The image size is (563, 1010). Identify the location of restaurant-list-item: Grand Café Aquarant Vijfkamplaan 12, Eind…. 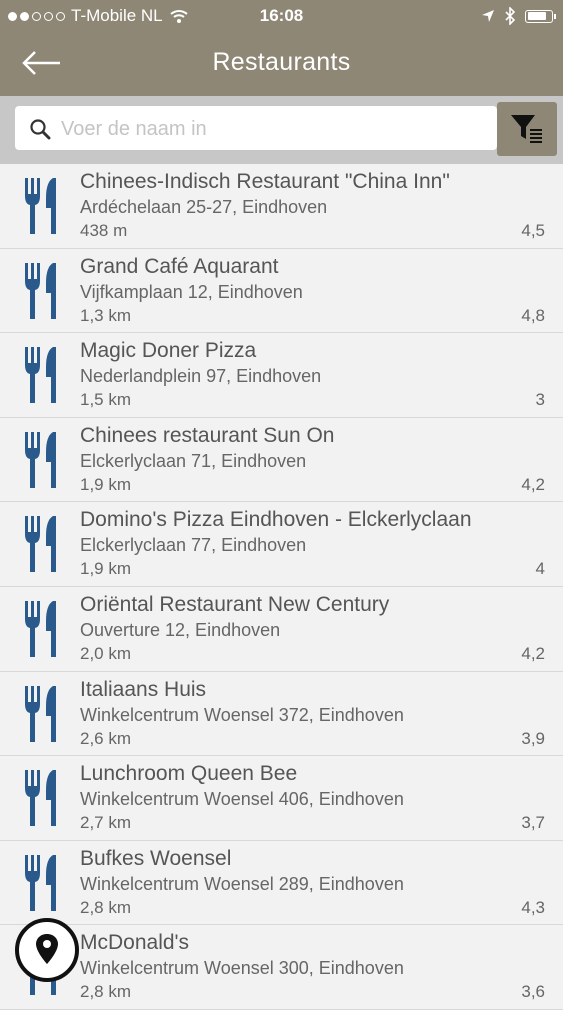
(281, 291).